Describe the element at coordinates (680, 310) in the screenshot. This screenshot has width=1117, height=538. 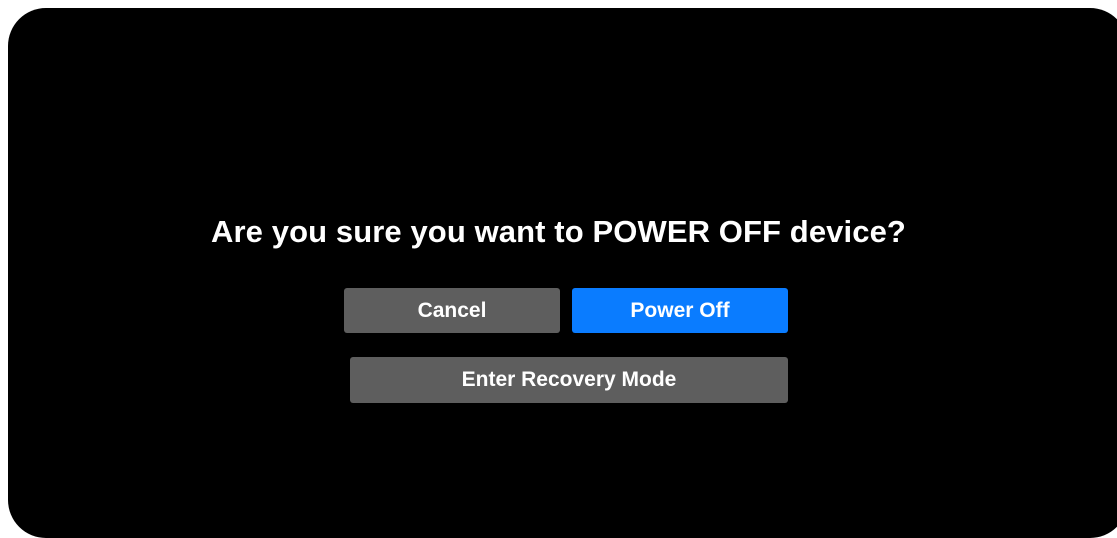
I see `power-off-button: Power Off` at that location.